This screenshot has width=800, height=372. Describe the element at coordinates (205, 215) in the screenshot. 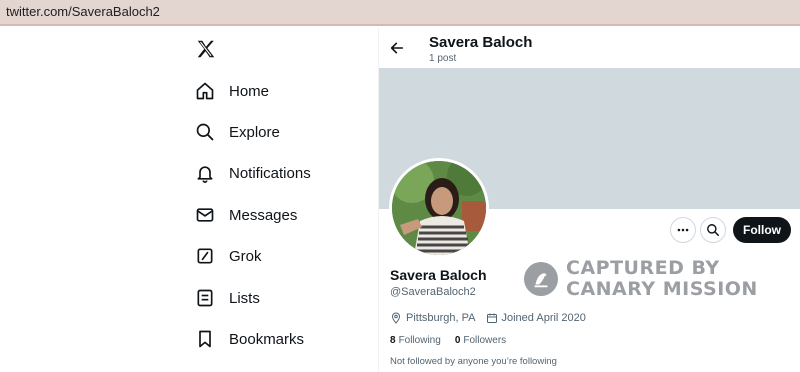

I see `envelope-icon` at that location.